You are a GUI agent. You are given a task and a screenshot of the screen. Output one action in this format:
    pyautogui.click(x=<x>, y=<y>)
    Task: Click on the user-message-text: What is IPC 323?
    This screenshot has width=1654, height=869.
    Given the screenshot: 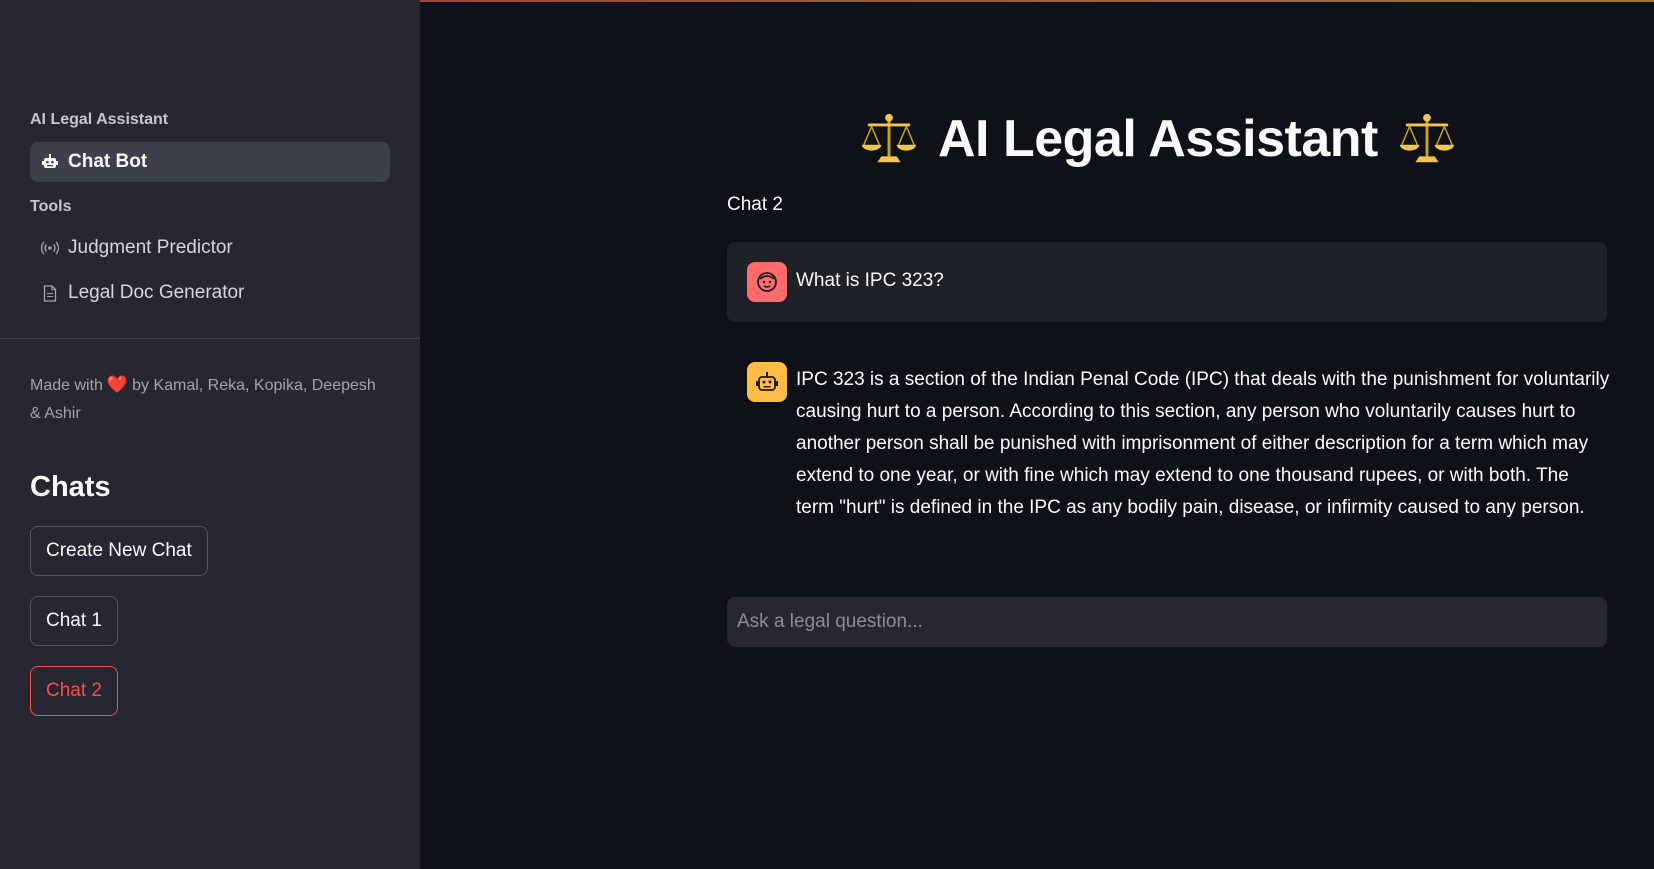 What is the action you would take?
    pyautogui.click(x=870, y=280)
    